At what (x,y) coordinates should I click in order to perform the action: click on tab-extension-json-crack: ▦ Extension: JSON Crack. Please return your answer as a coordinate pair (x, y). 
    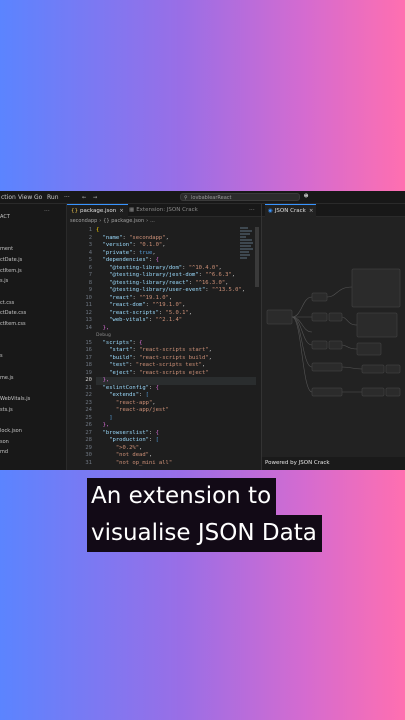
    Looking at the image, I should click on (163, 210).